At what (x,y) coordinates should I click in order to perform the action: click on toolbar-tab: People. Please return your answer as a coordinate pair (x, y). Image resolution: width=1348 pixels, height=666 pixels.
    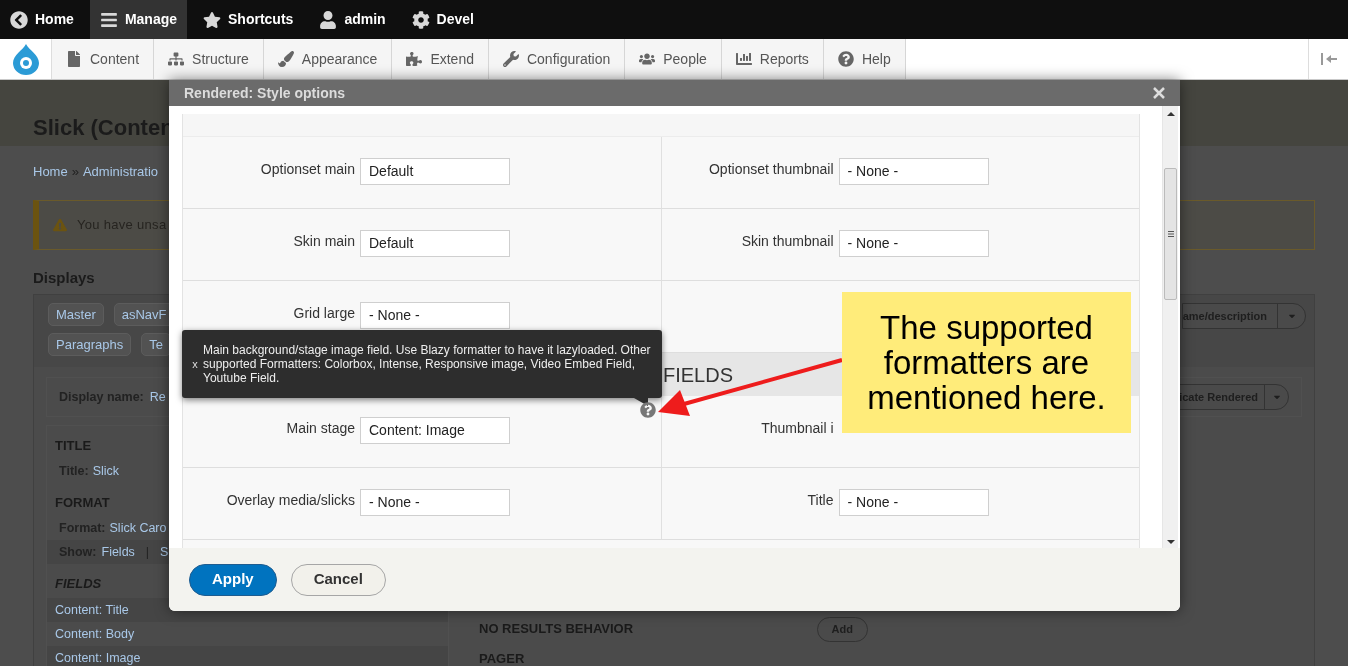
    Looking at the image, I should click on (673, 59).